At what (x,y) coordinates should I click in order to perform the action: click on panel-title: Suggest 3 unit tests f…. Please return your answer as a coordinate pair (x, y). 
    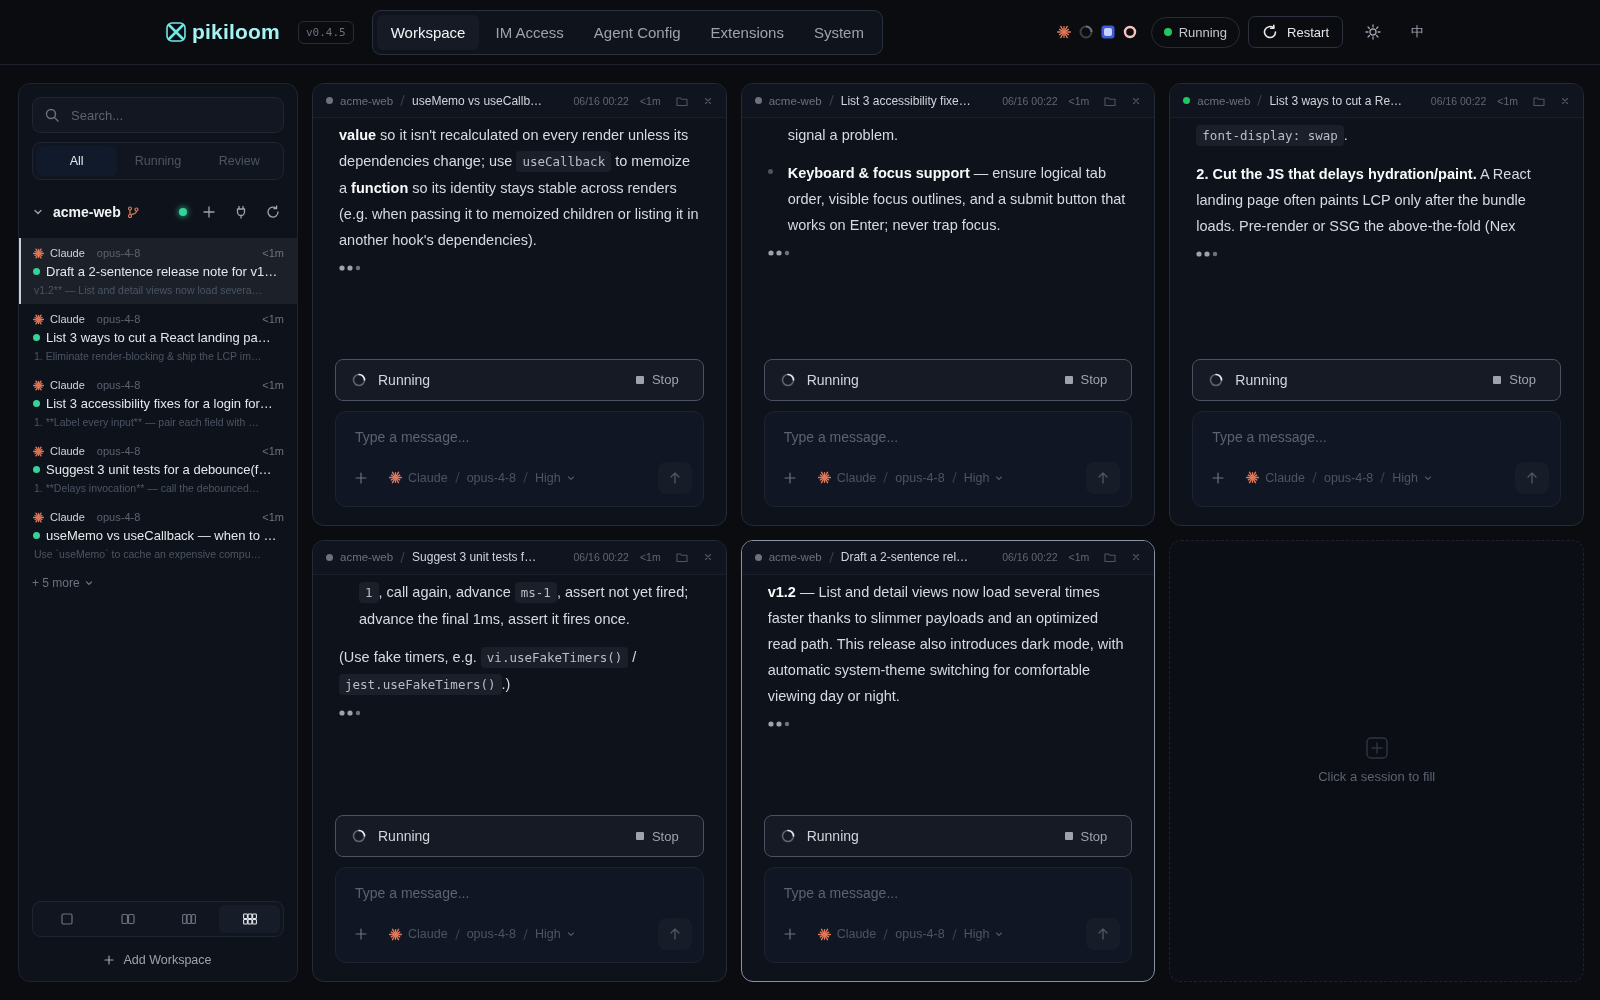
    Looking at the image, I should click on (474, 557).